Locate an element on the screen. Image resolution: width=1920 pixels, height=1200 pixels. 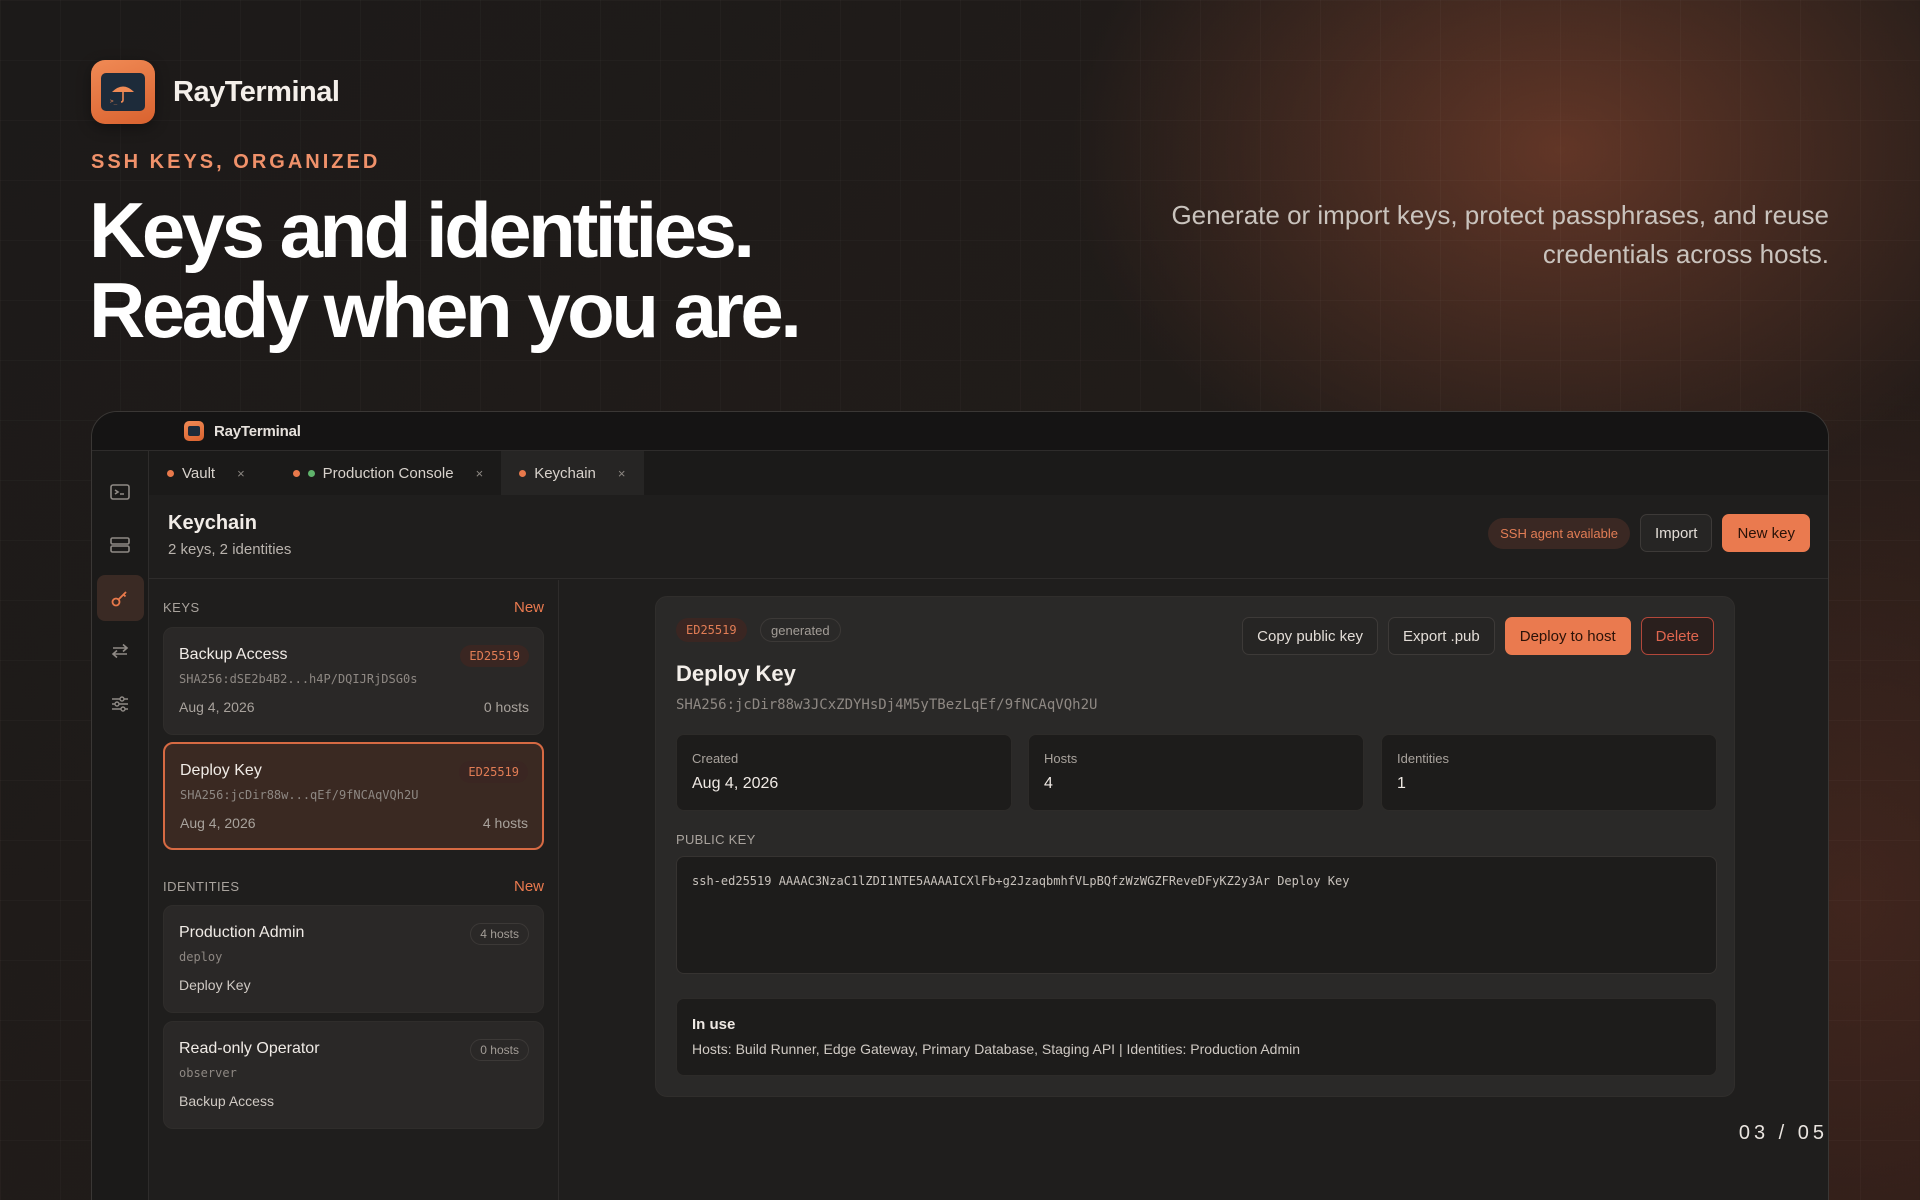
header-actions: SSH agent available Import New key is located at coordinates (1649, 533).